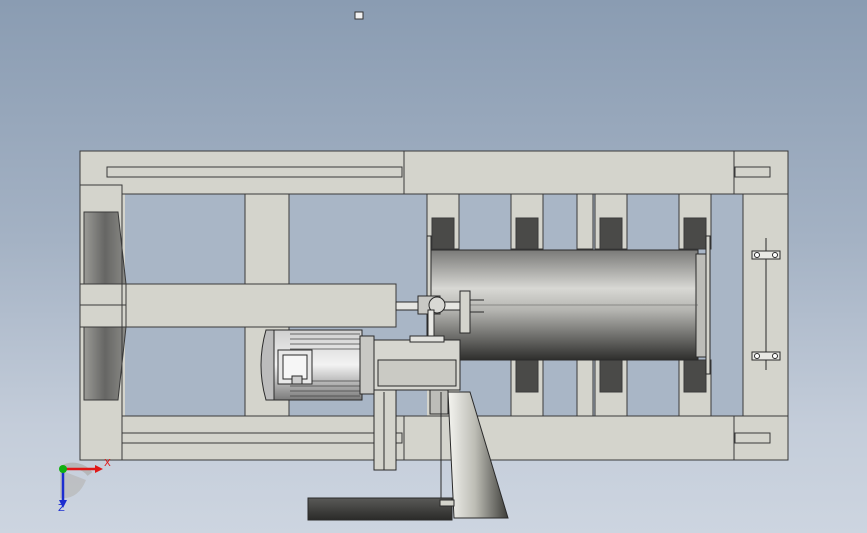 The height and width of the screenshot is (533, 867). Describe the element at coordinates (61, 508) in the screenshot. I see `z-axis-label: Z` at that location.